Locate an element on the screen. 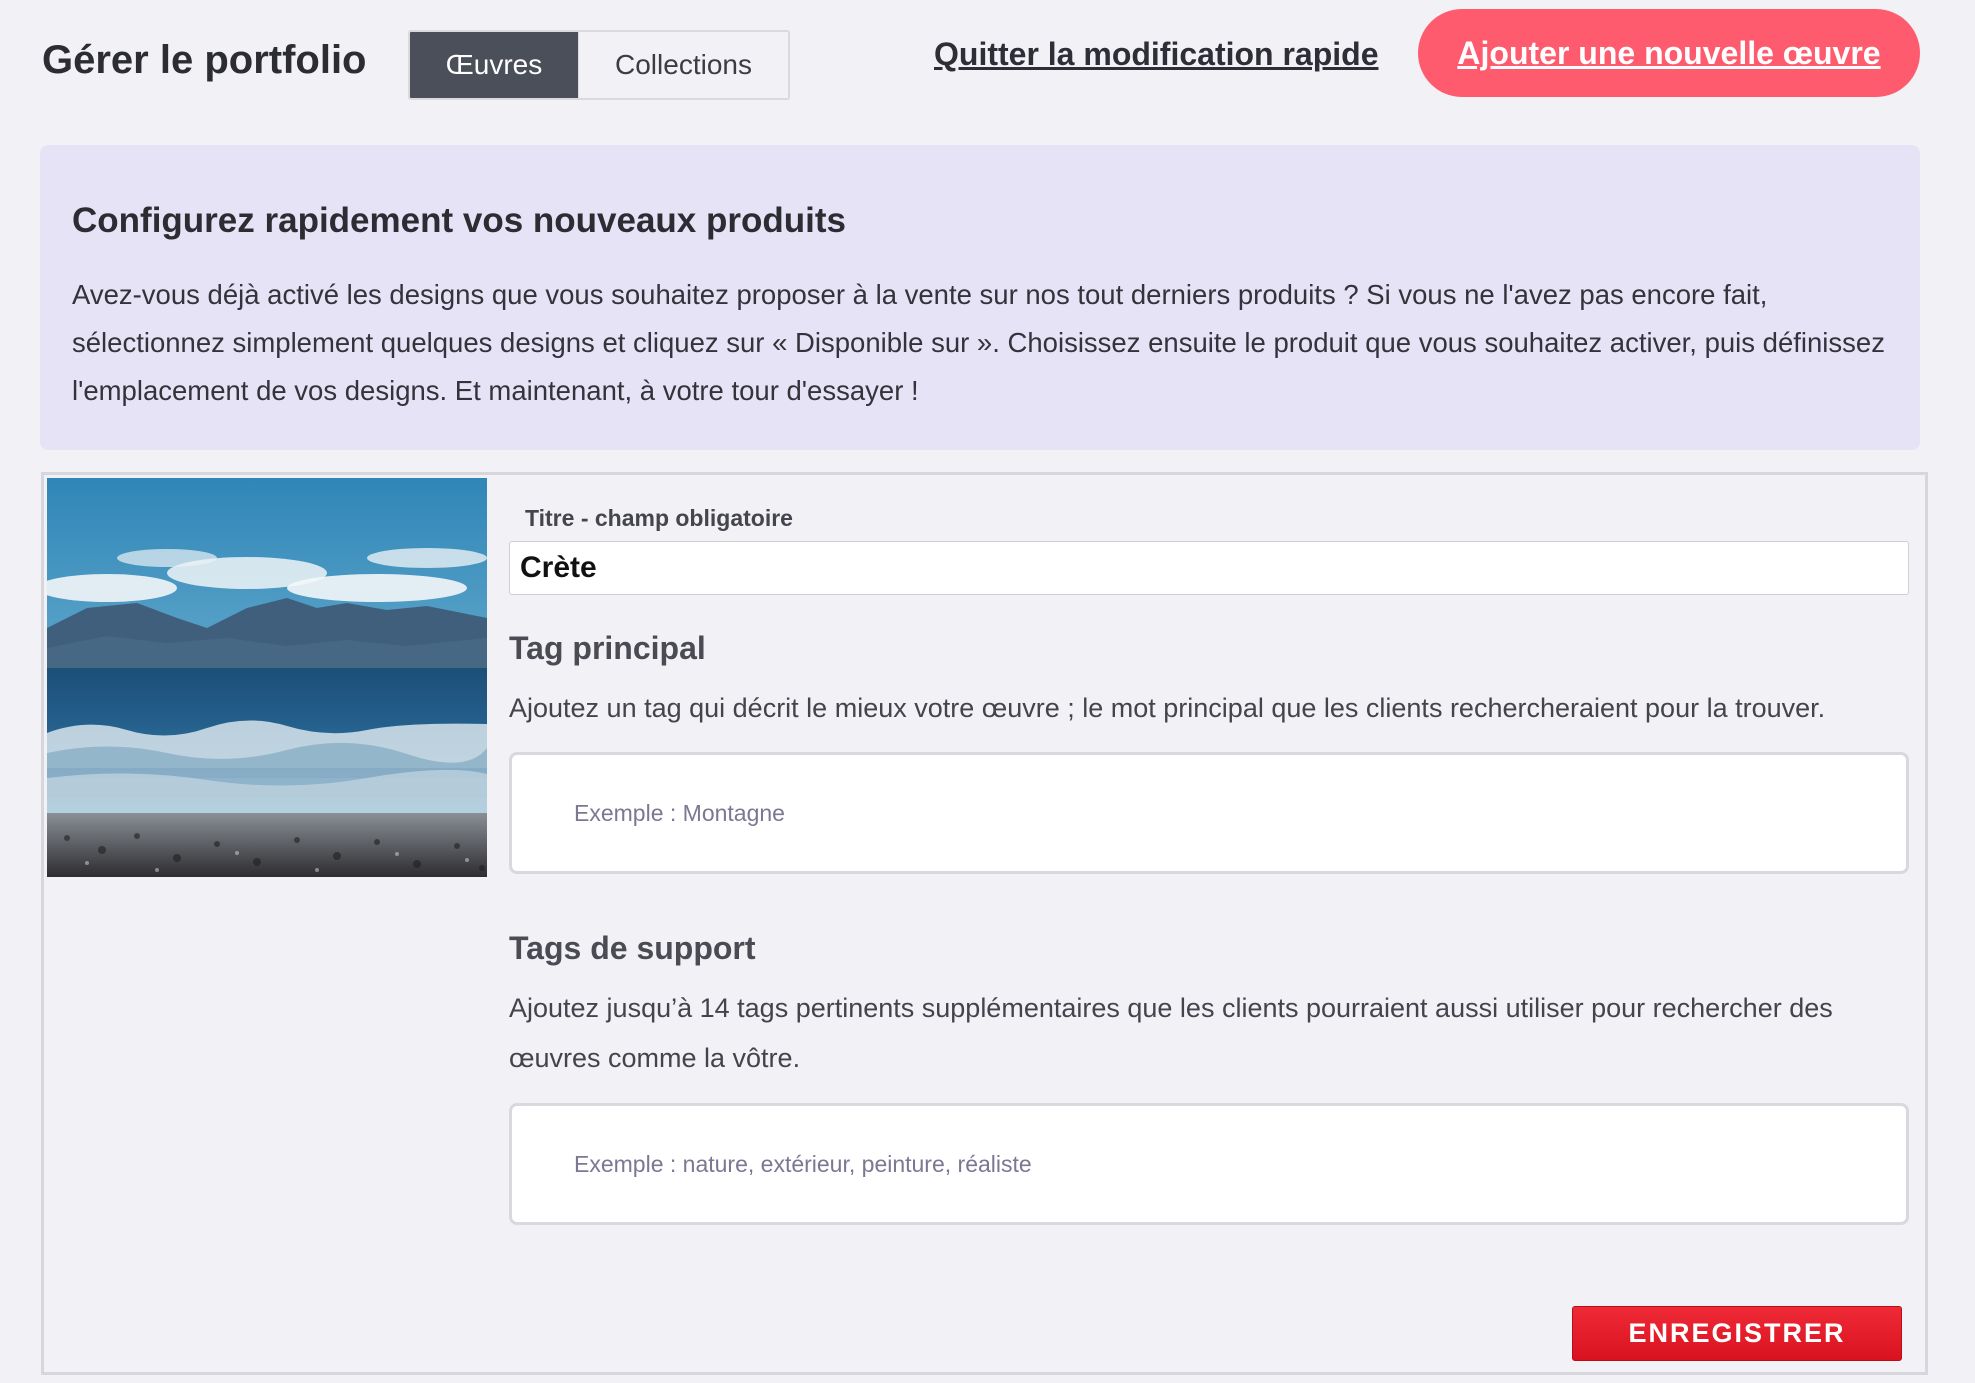 This screenshot has height=1383, width=1975. tab-oeuvres: Œuvres is located at coordinates (494, 65).